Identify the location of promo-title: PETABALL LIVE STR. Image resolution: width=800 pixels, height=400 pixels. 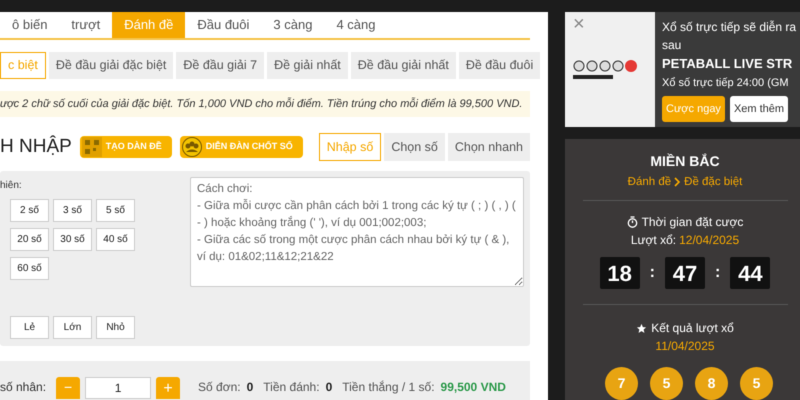
(728, 64).